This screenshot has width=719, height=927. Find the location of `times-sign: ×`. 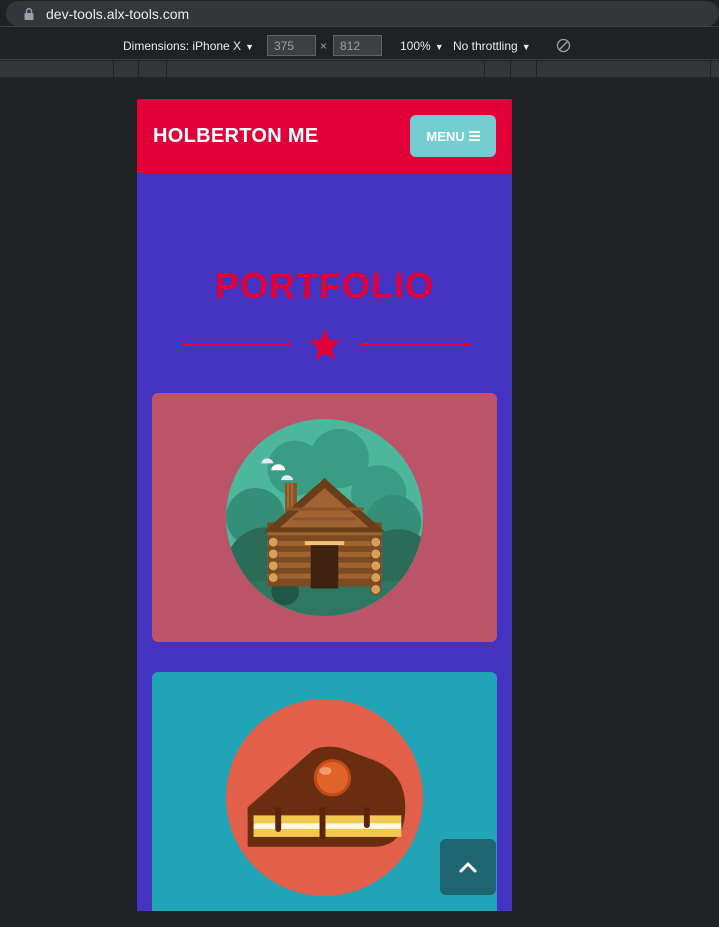

times-sign: × is located at coordinates (324, 46).